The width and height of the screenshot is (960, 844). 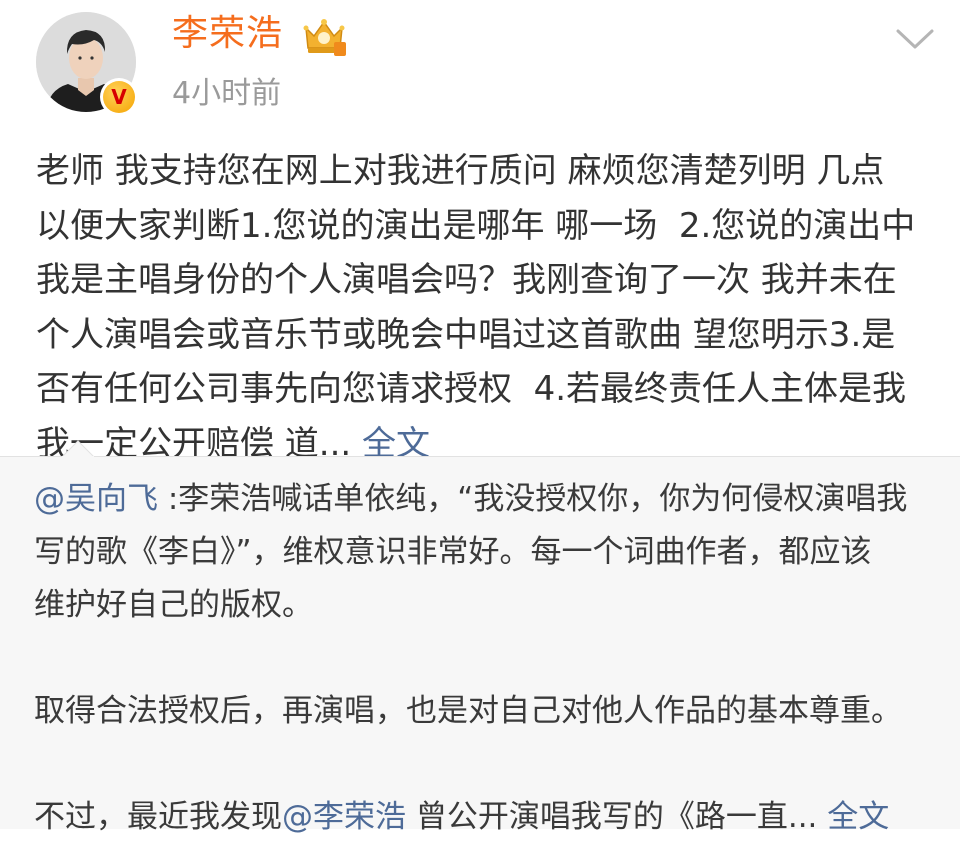 What do you see at coordinates (324, 36) in the screenshot?
I see `crown-member-icon` at bounding box center [324, 36].